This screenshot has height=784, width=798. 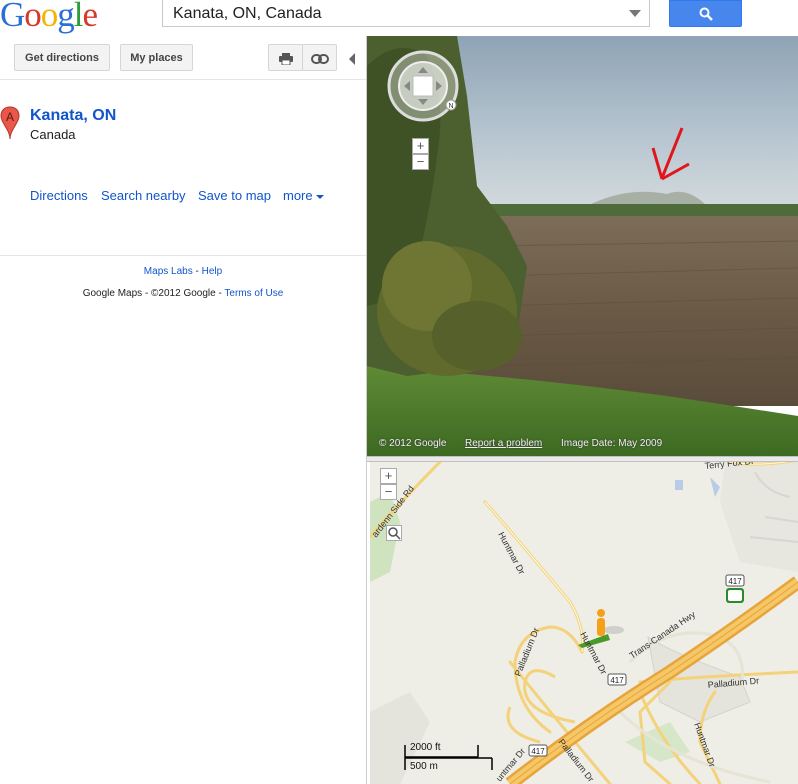 I want to click on search-nearby-link: Search nearby, so click(x=143, y=195).